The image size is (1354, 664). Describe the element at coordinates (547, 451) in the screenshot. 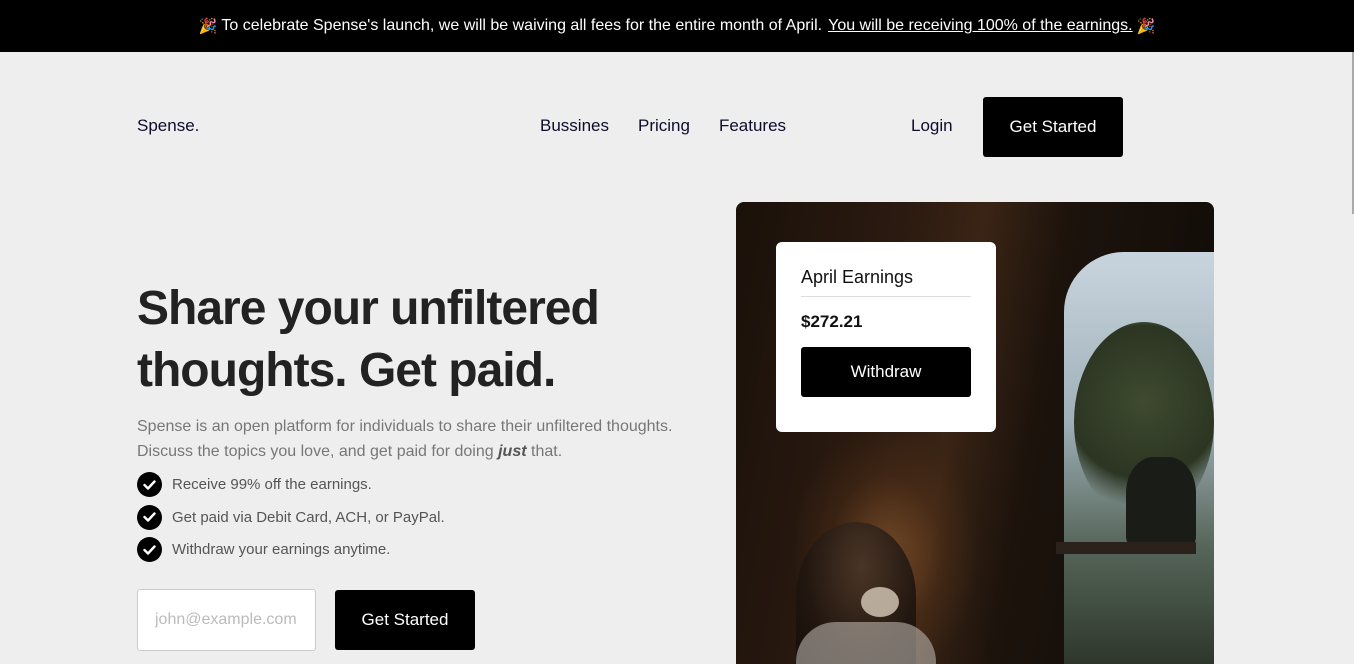

I see `description-line-2-post: that.` at that location.